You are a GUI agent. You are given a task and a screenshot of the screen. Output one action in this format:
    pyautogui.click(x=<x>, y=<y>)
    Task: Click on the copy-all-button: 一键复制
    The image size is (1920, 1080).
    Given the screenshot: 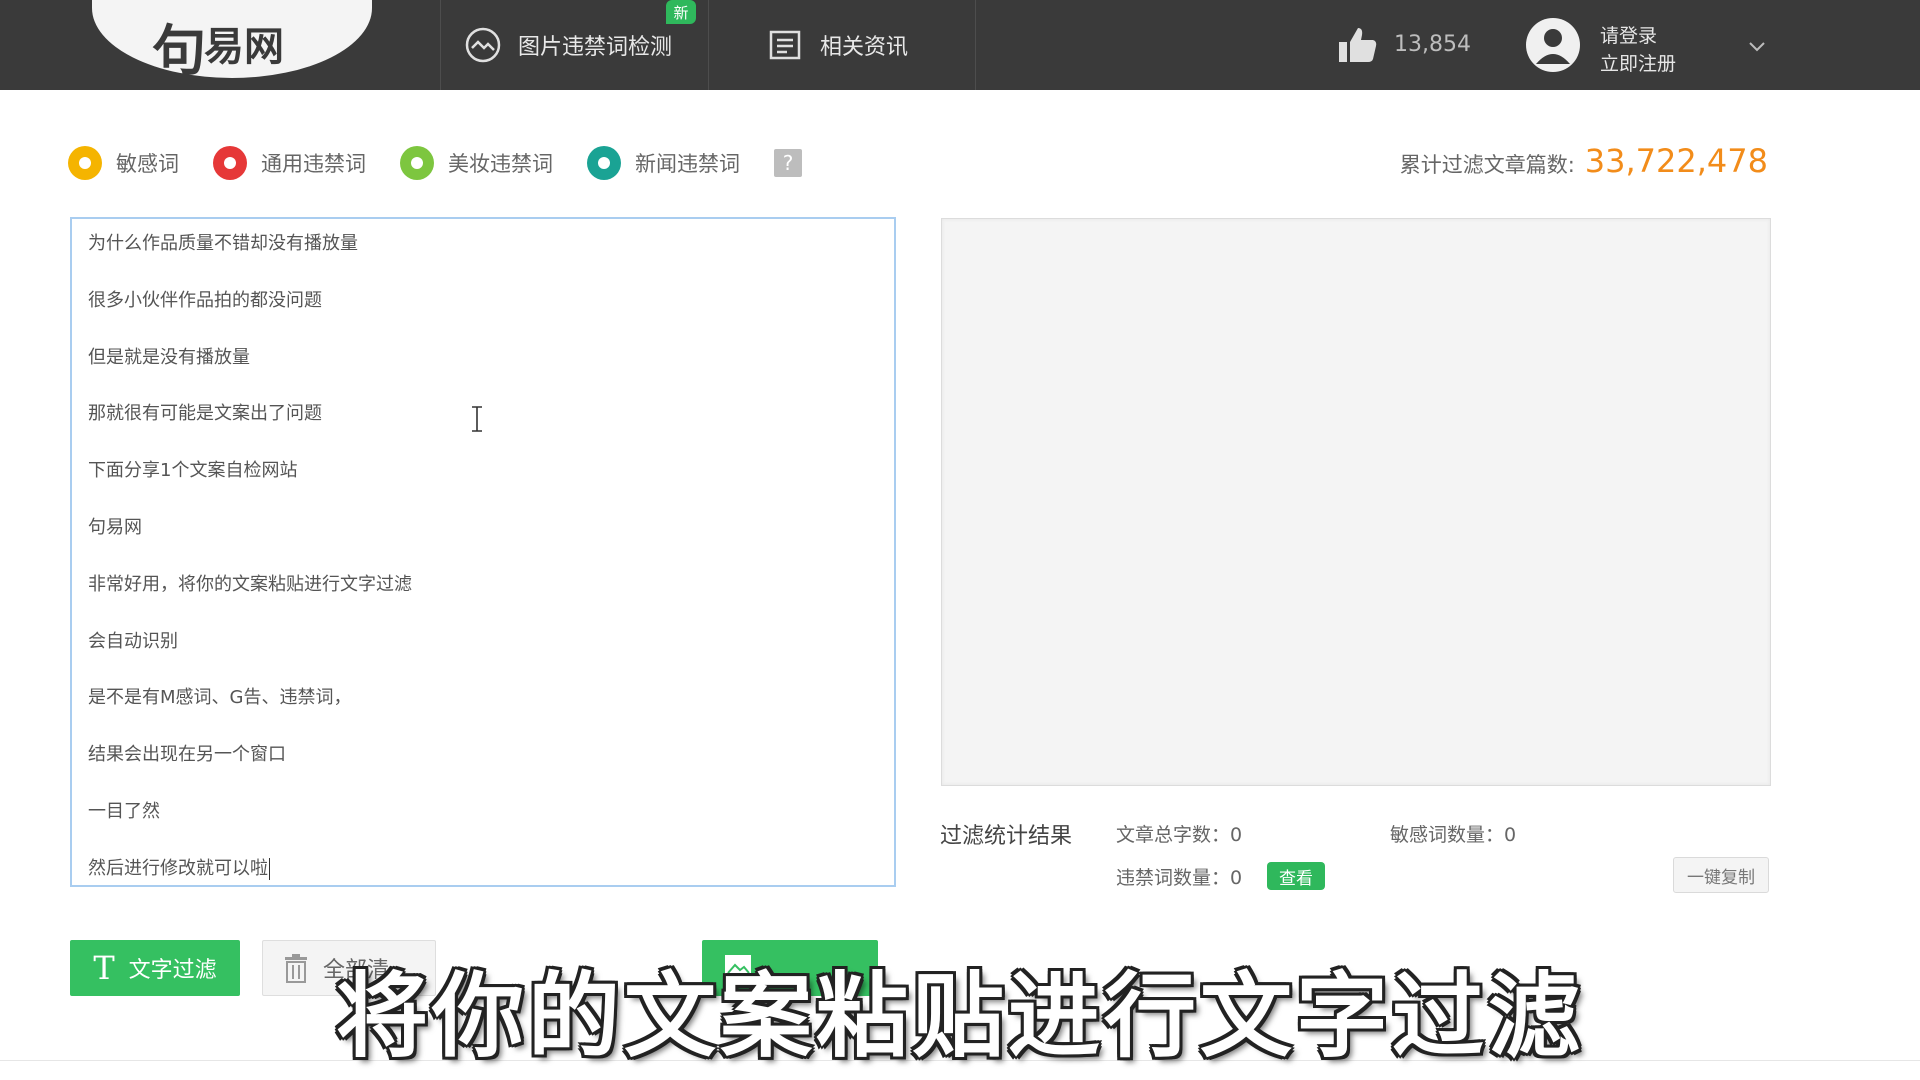 What is the action you would take?
    pyautogui.click(x=1721, y=875)
    